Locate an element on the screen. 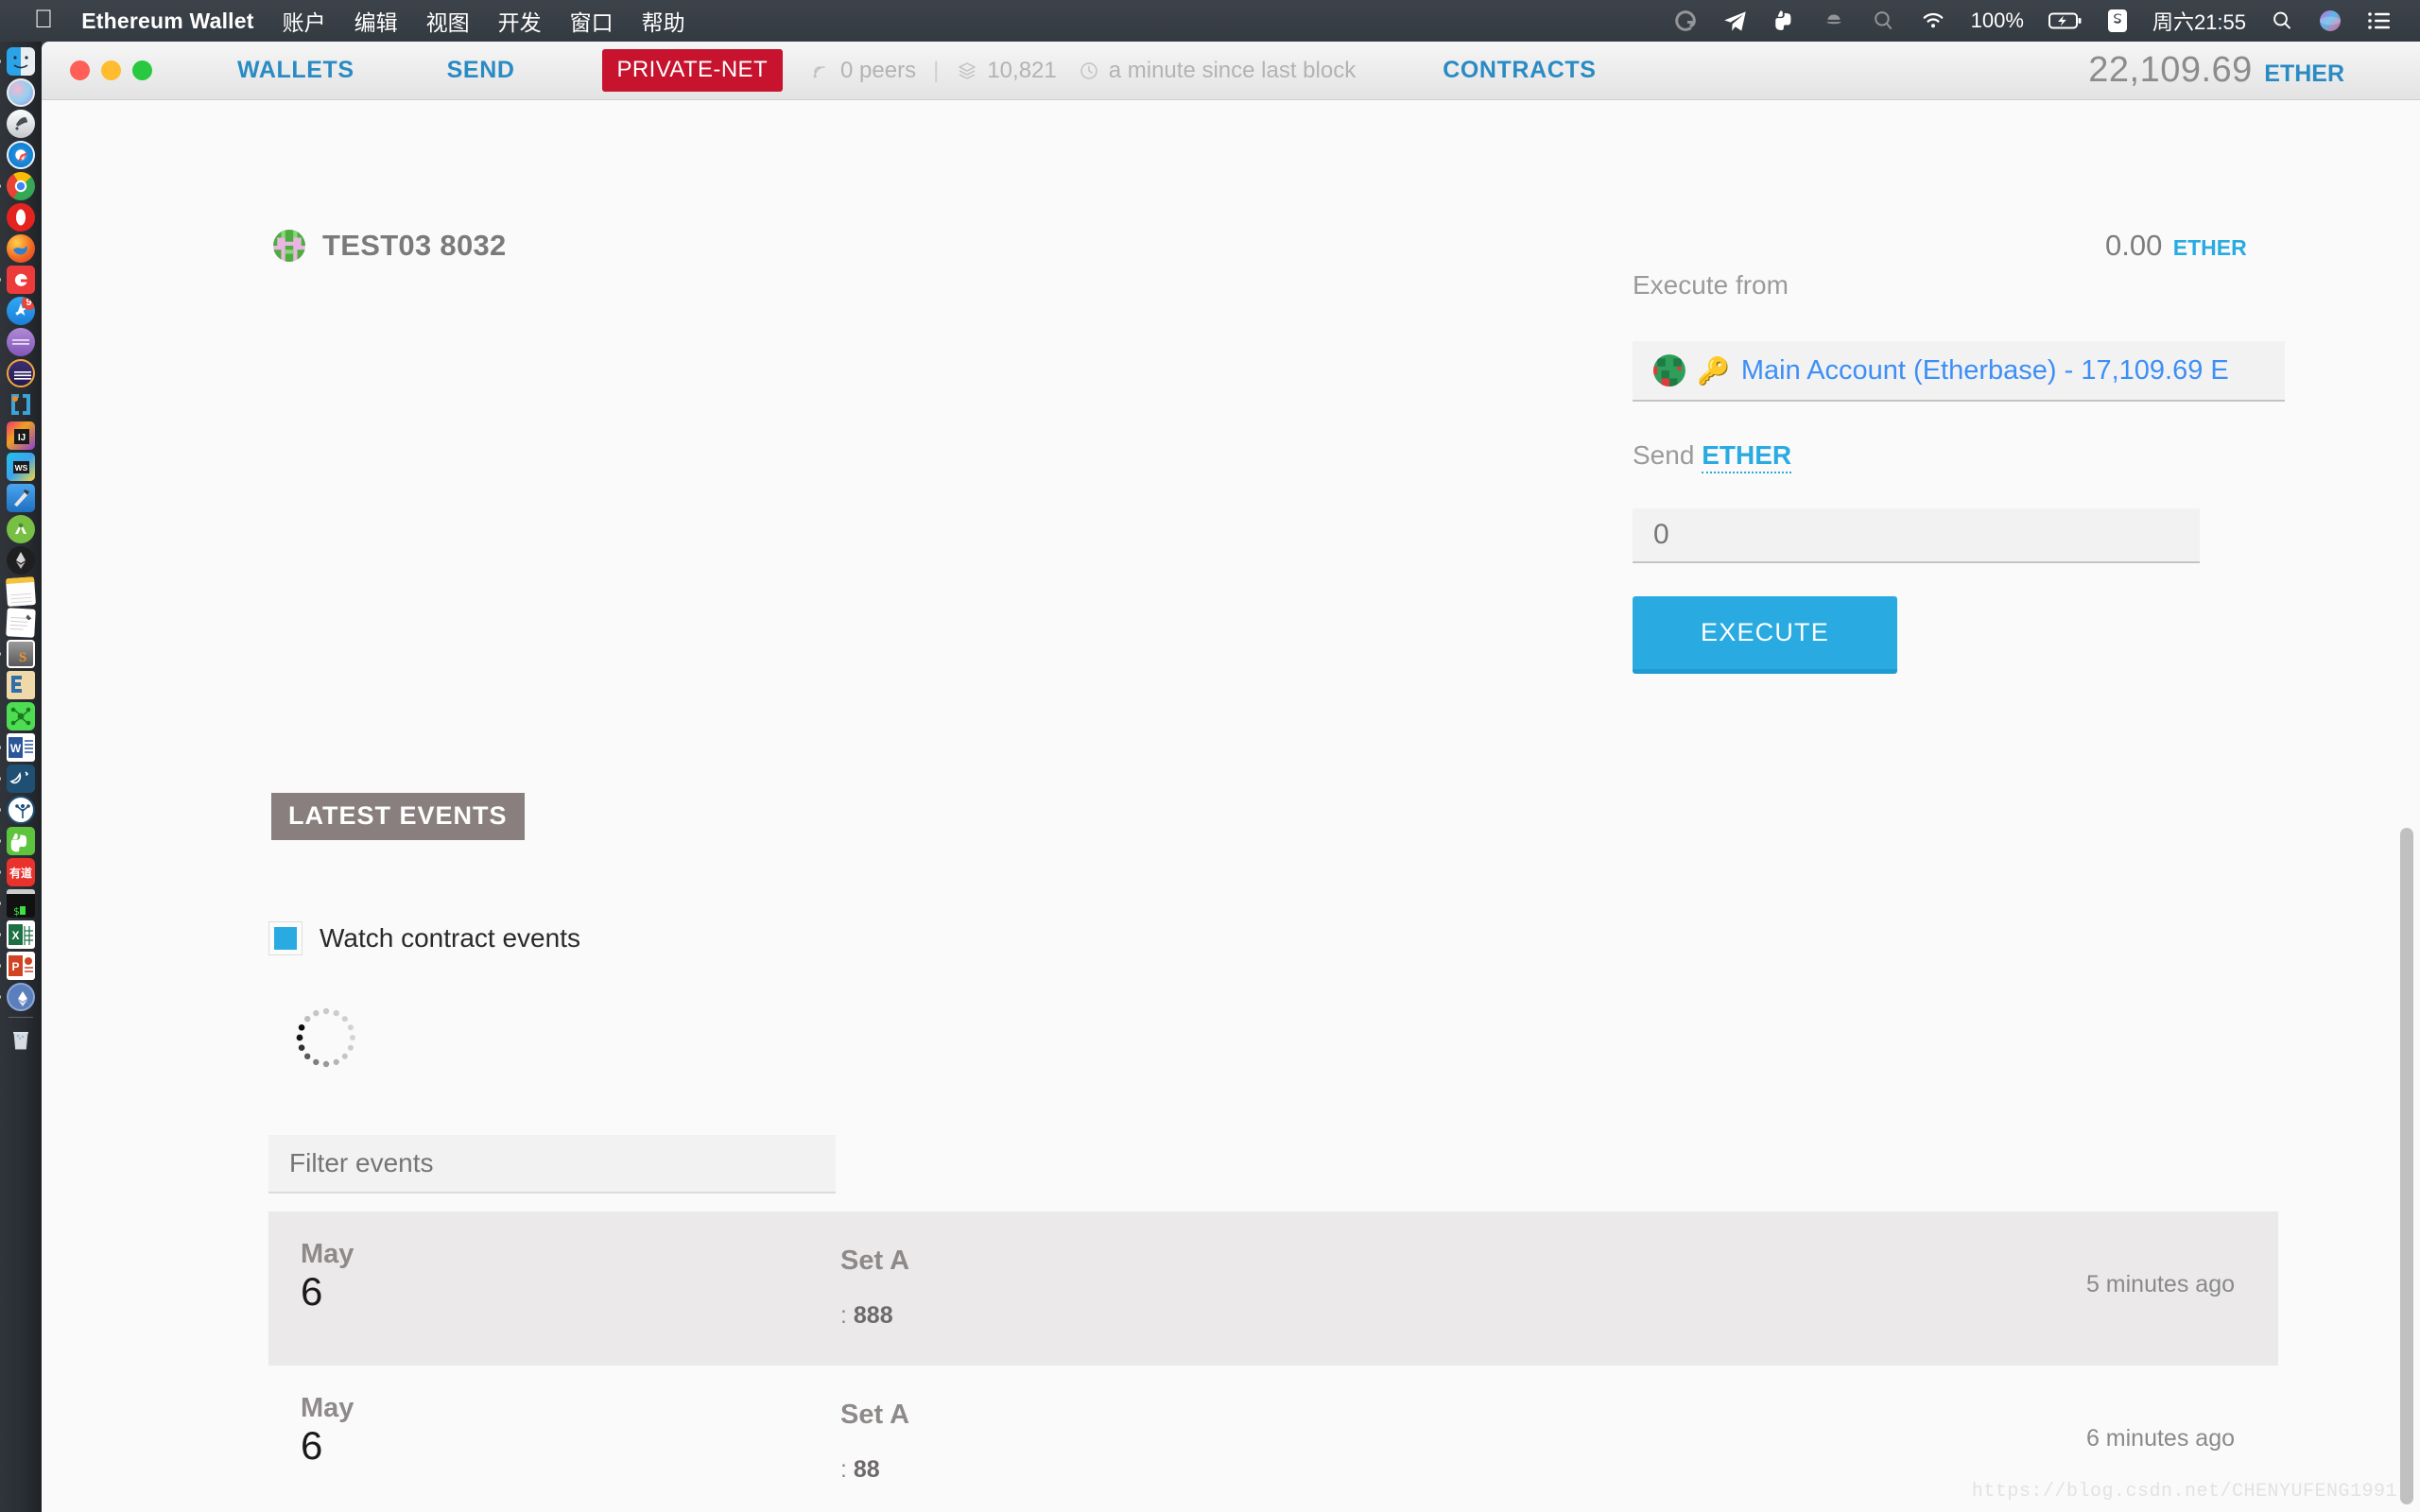 The height and width of the screenshot is (1512, 2420). dock-item-launchpad is located at coordinates (21, 124).